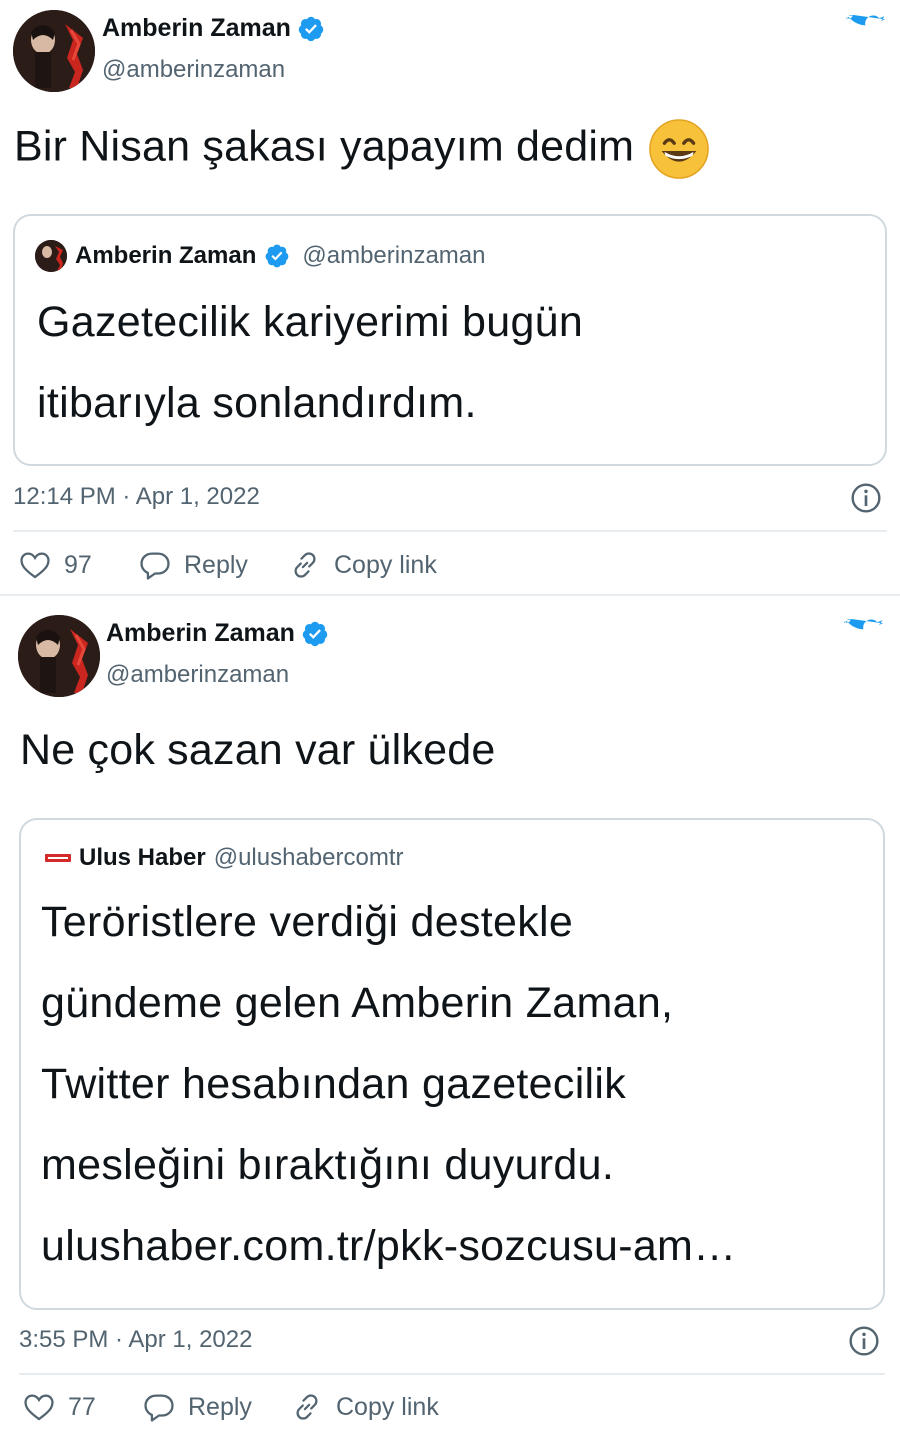  I want to click on quoted-tweet-header: Amberin Zaman @amberinzaman, so click(260, 256).